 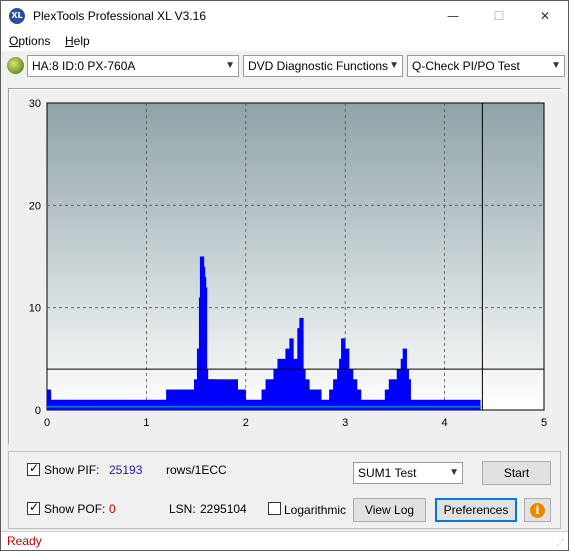 I want to click on sum-test-select: SUM1 Test ▼, so click(x=408, y=473).